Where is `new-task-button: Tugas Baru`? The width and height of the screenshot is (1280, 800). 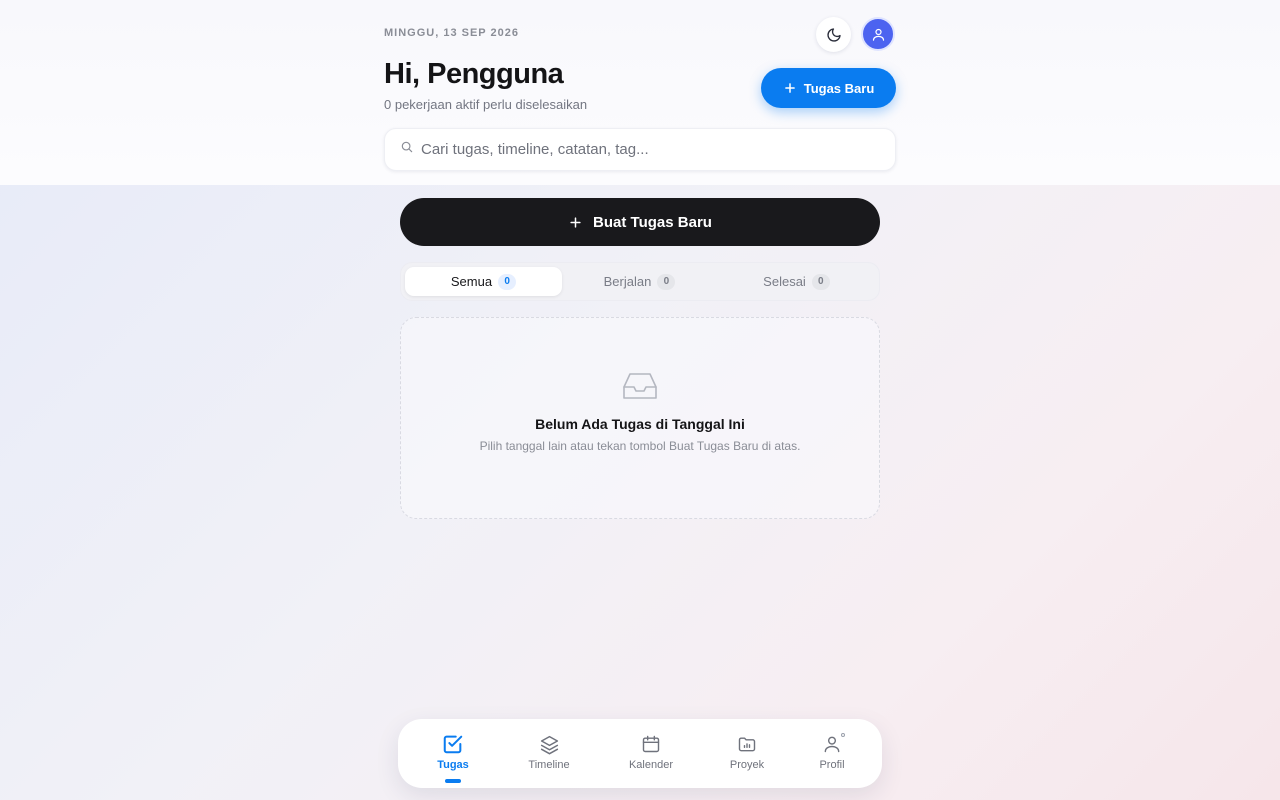 new-task-button: Tugas Baru is located at coordinates (828, 88).